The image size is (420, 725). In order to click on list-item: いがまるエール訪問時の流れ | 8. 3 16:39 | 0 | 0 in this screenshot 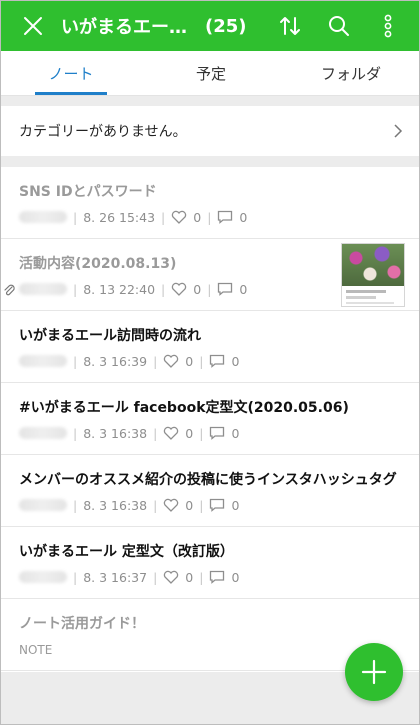, I will do `click(210, 347)`.